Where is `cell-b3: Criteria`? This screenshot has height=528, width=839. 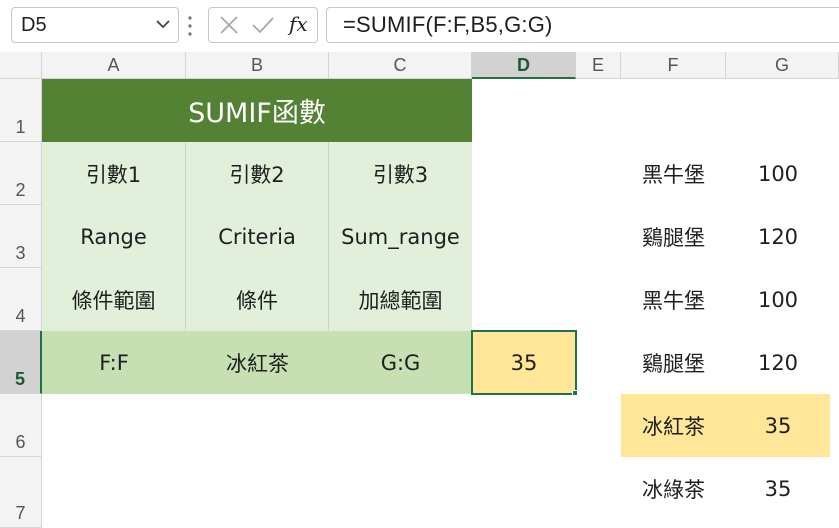
cell-b3: Criteria is located at coordinates (257, 236).